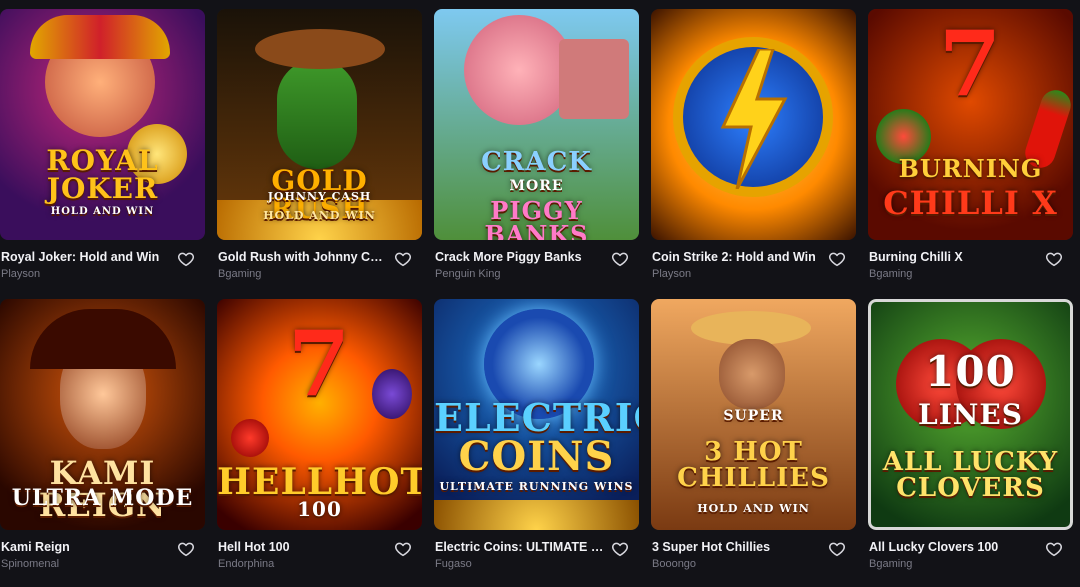 This screenshot has height=587, width=1080. Describe the element at coordinates (536, 162) in the screenshot. I see `game-logo-text: CRACK` at that location.